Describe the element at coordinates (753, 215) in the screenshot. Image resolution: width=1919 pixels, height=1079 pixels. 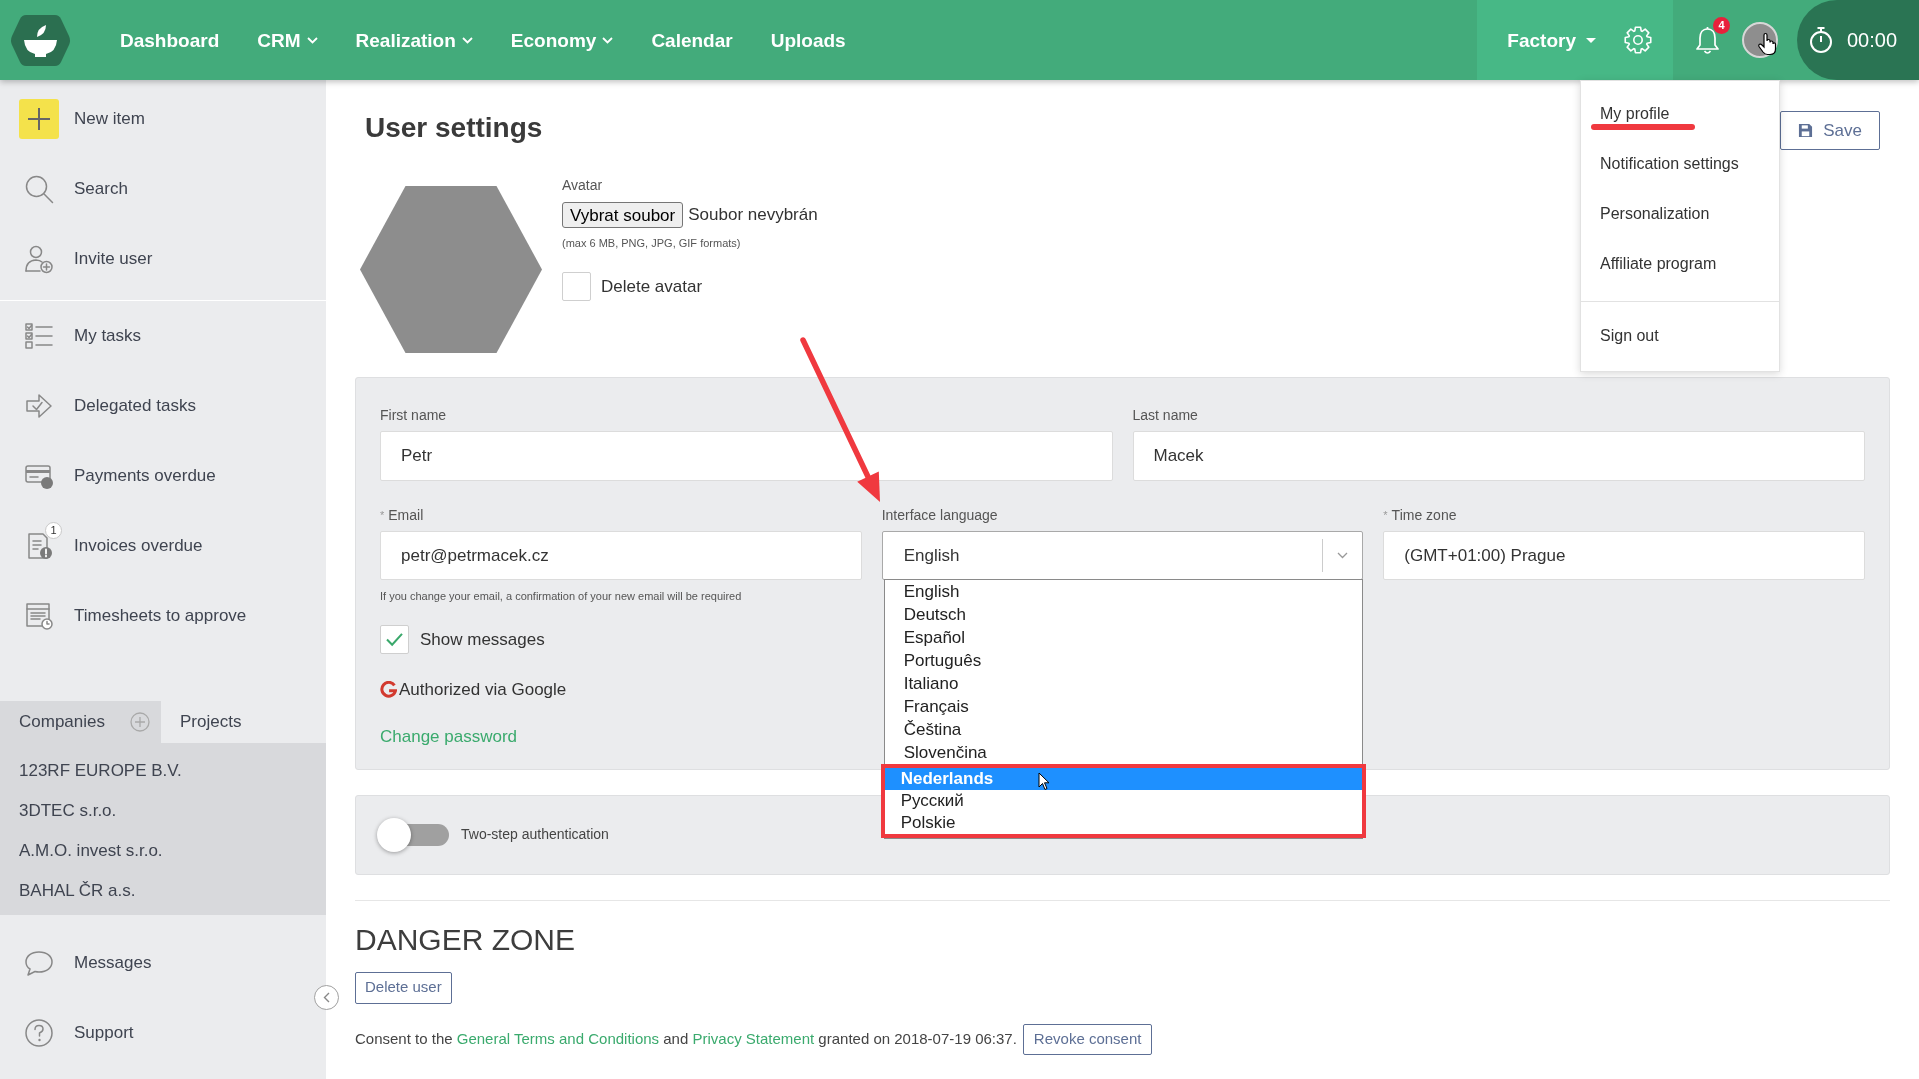
I see `file-status: Soubor nevybrán` at that location.